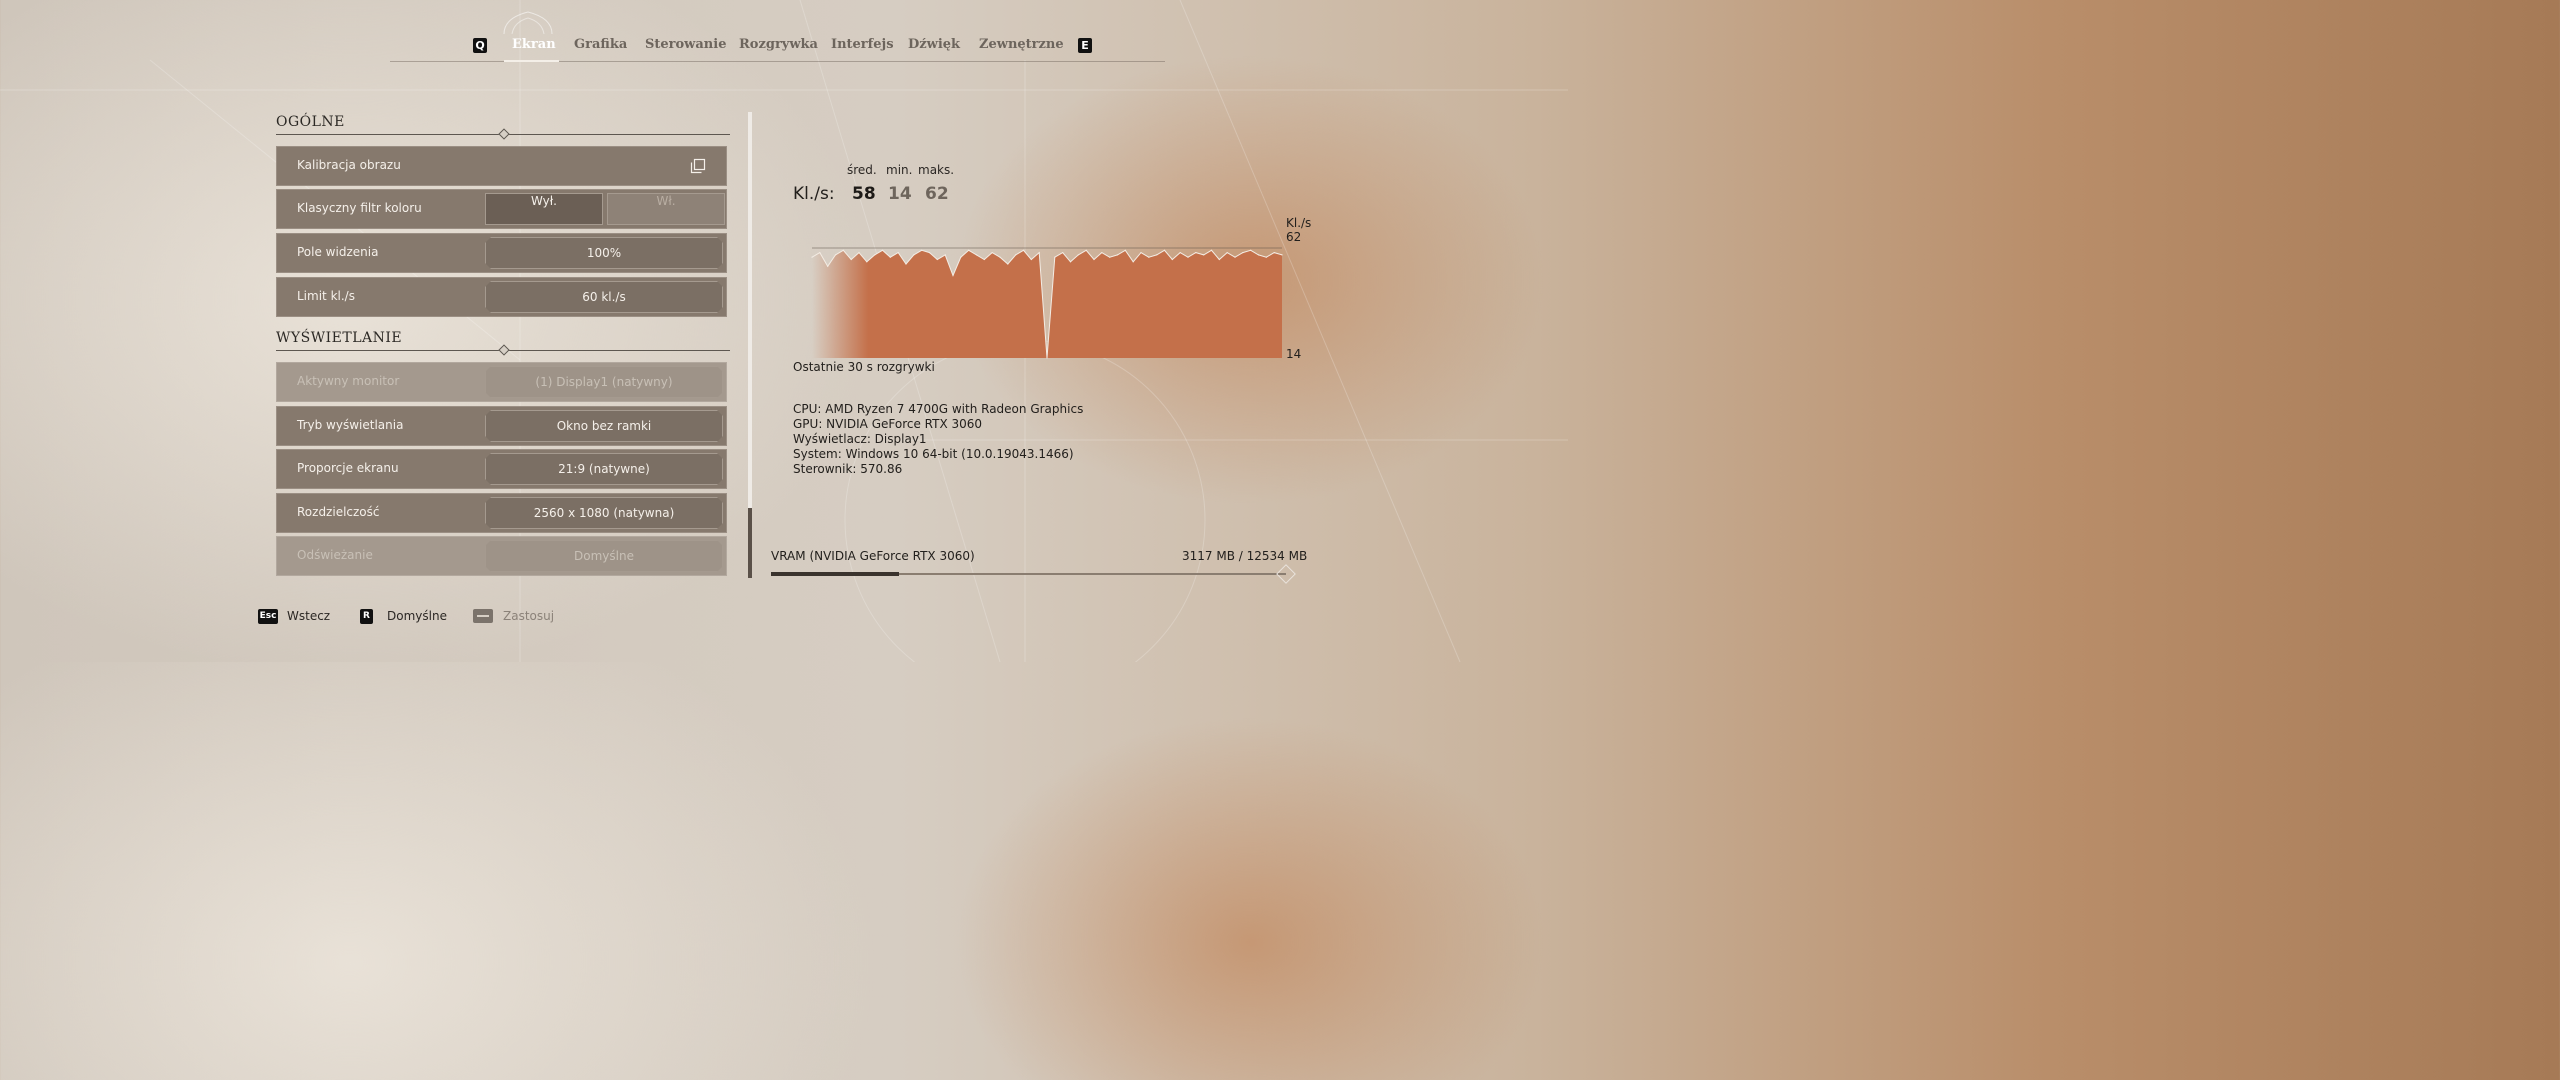 Image resolution: width=2560 pixels, height=1080 pixels. What do you see at coordinates (900, 194) in the screenshot?
I see `fps-min-value: 14` at bounding box center [900, 194].